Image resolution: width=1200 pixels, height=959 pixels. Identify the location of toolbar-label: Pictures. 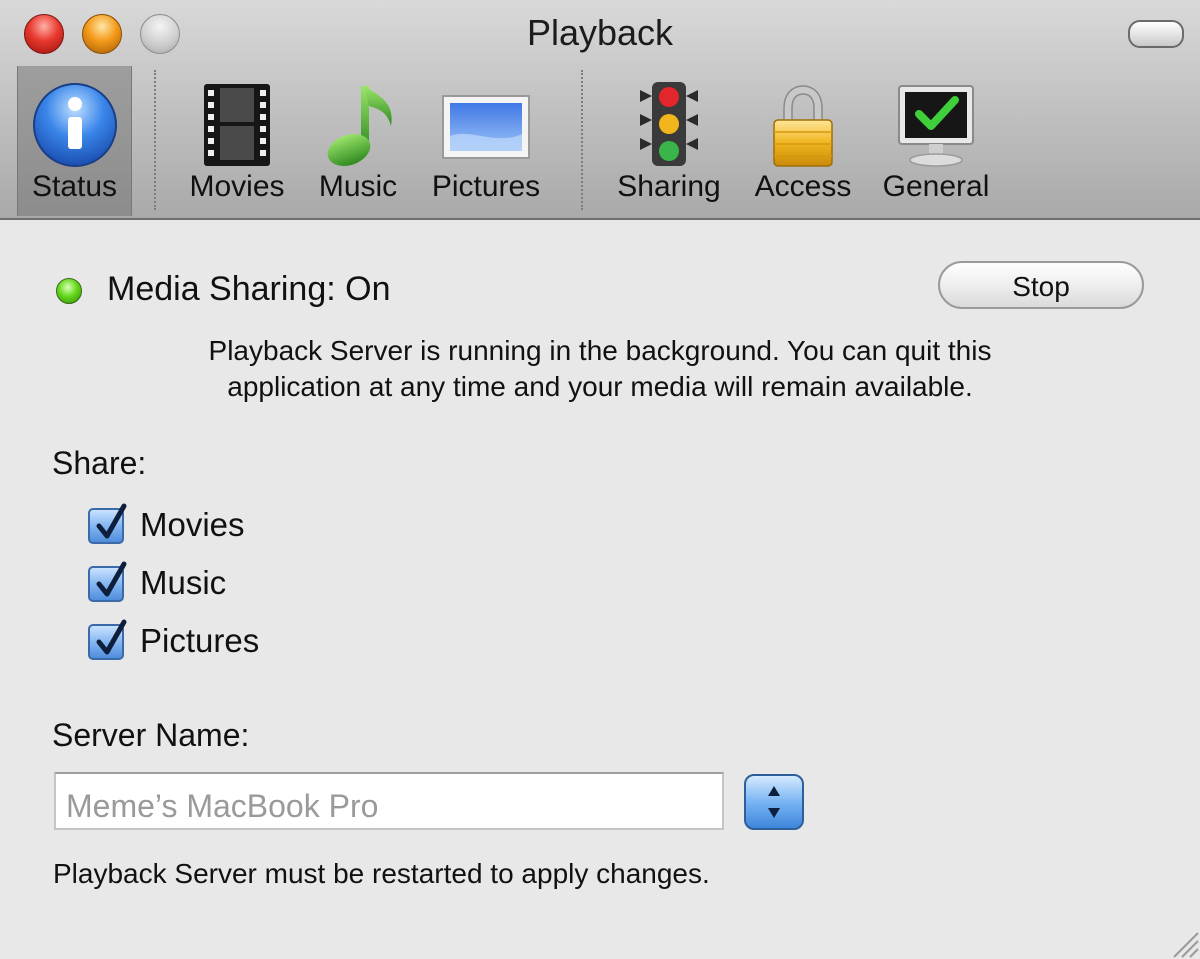
(486, 186).